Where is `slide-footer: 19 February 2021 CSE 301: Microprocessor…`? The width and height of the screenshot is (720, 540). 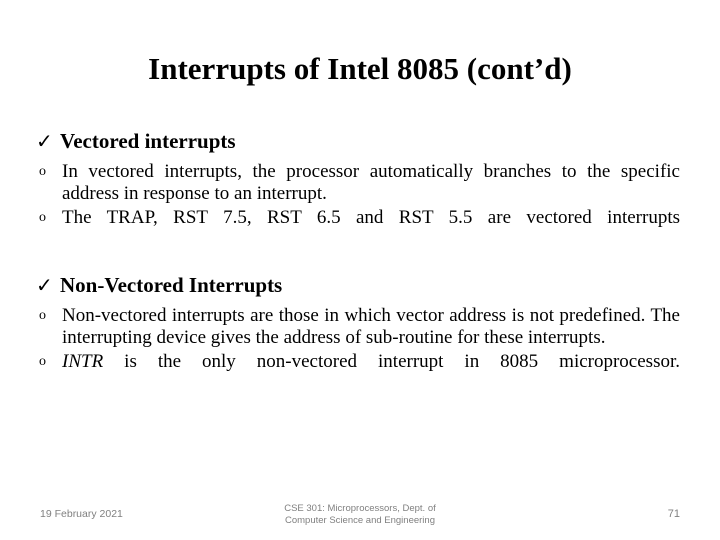
slide-footer: 19 February 2021 CSE 301: Microprocessor… is located at coordinates (360, 520).